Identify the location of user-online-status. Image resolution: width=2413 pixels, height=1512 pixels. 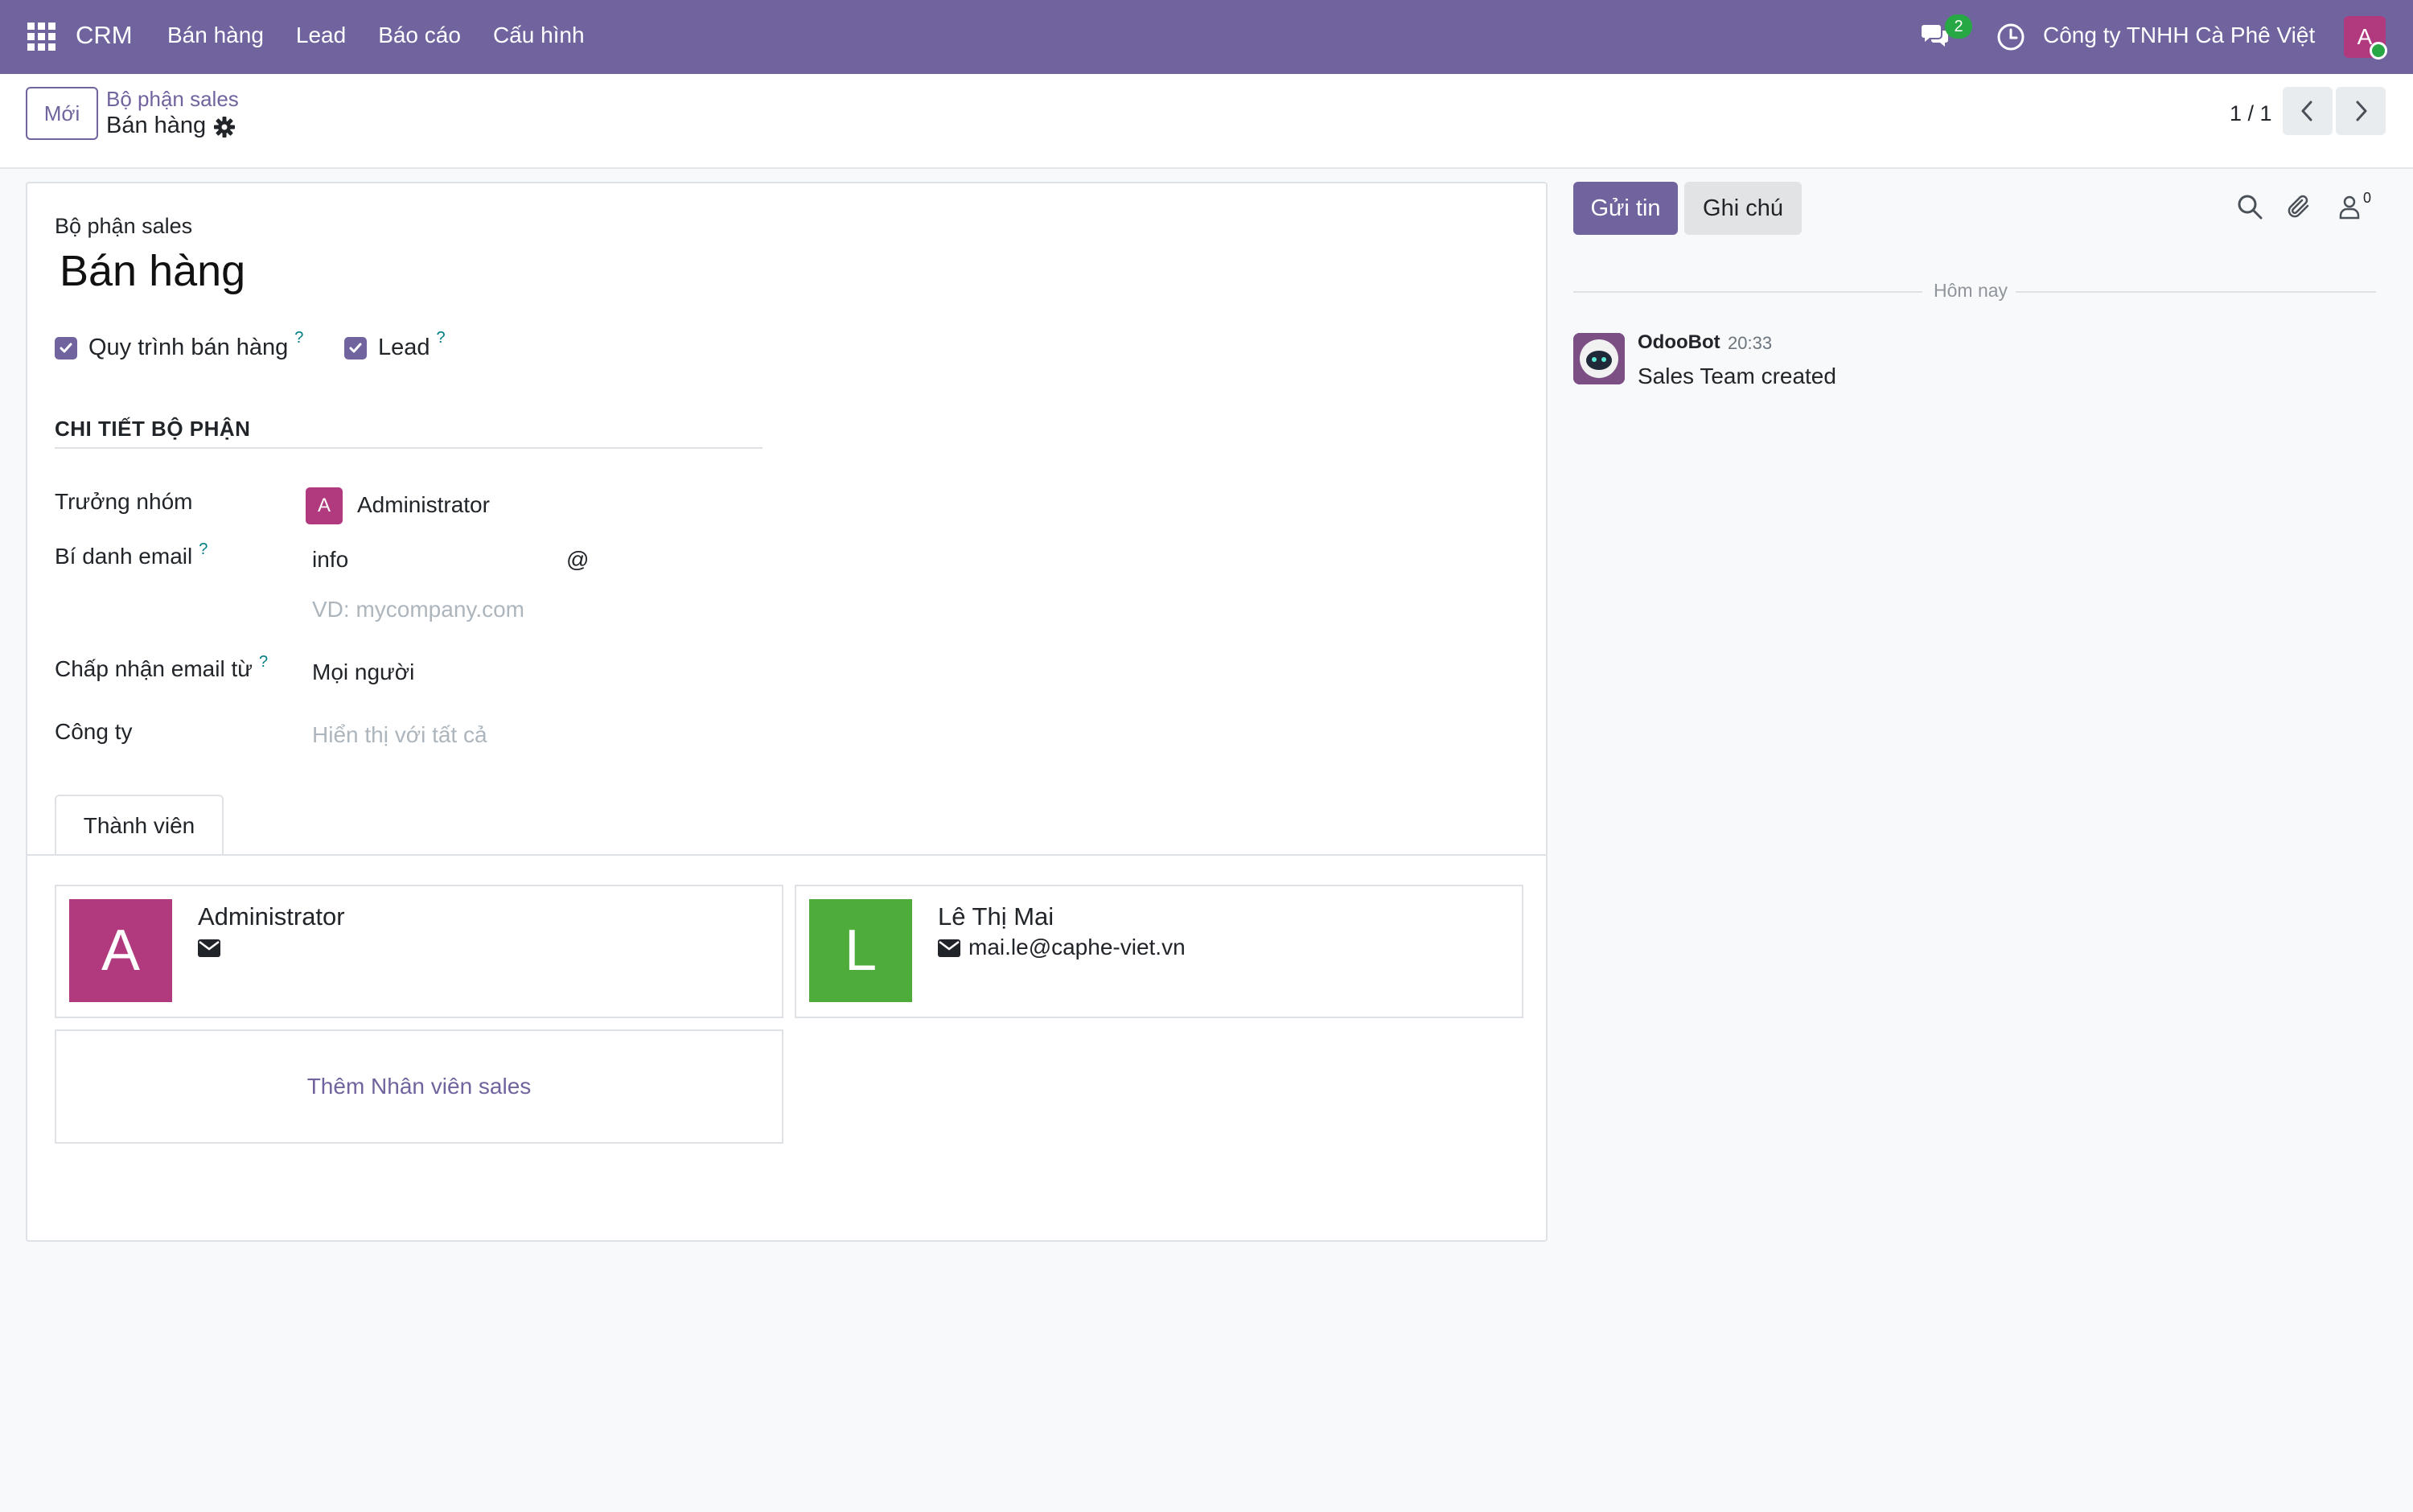
(2378, 51).